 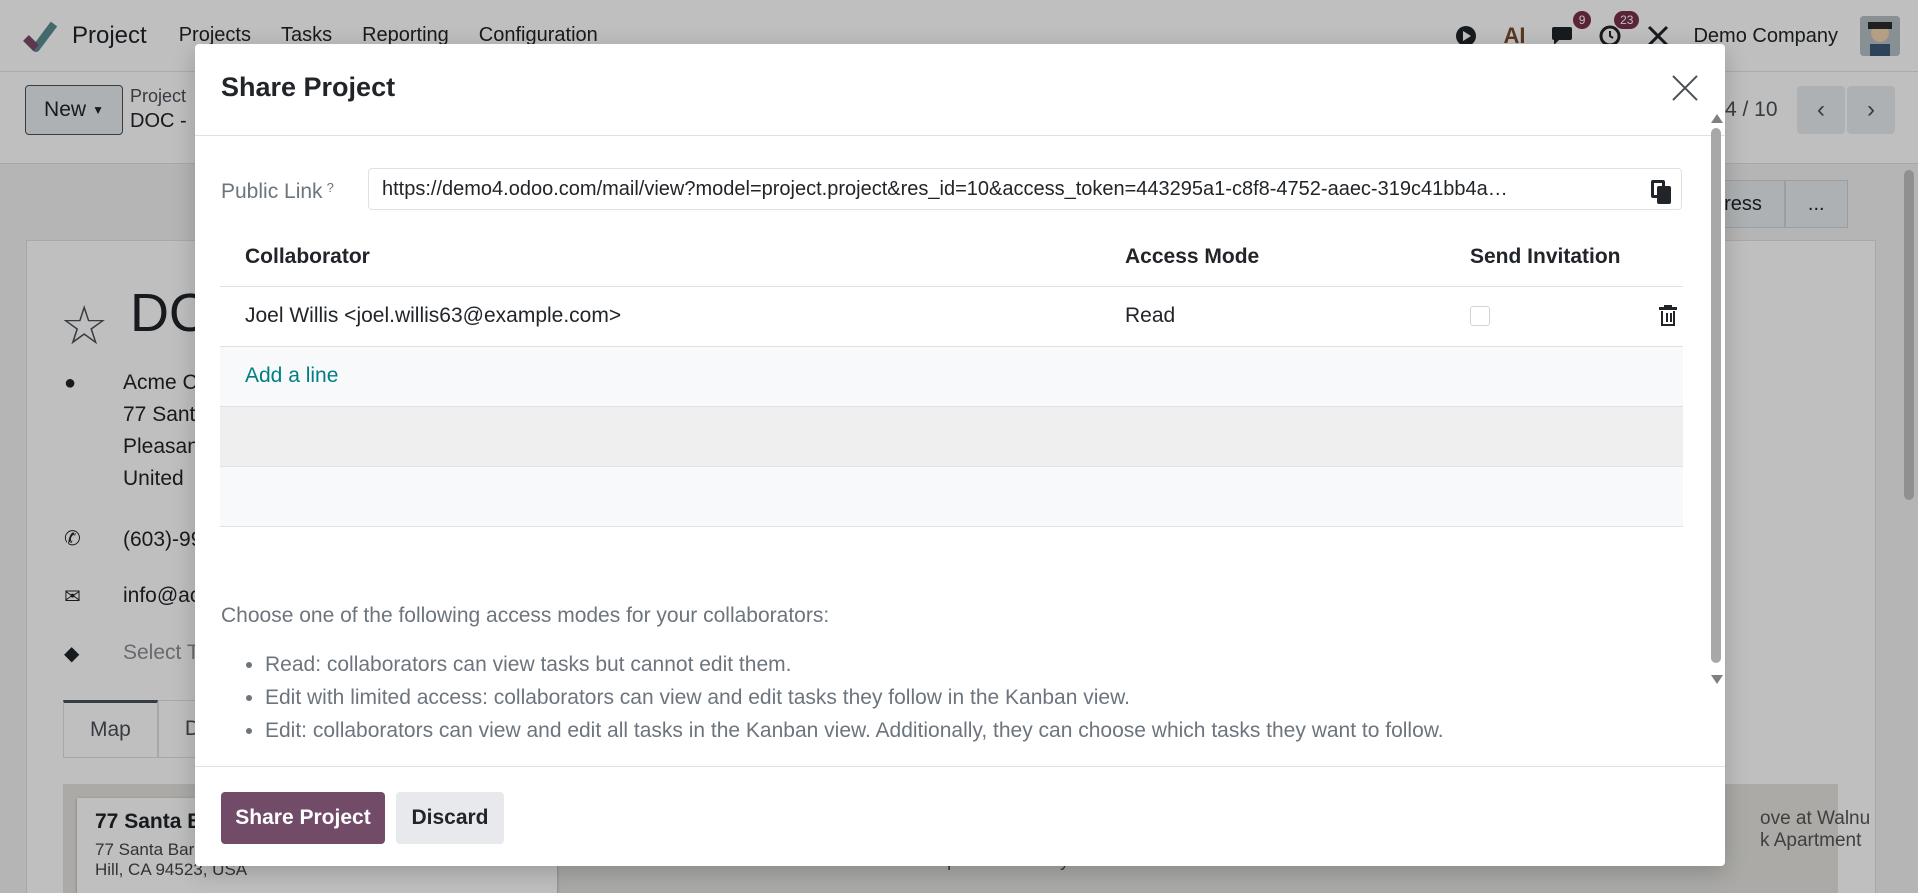 I want to click on help-tooltip-icon: ?, so click(x=330, y=187).